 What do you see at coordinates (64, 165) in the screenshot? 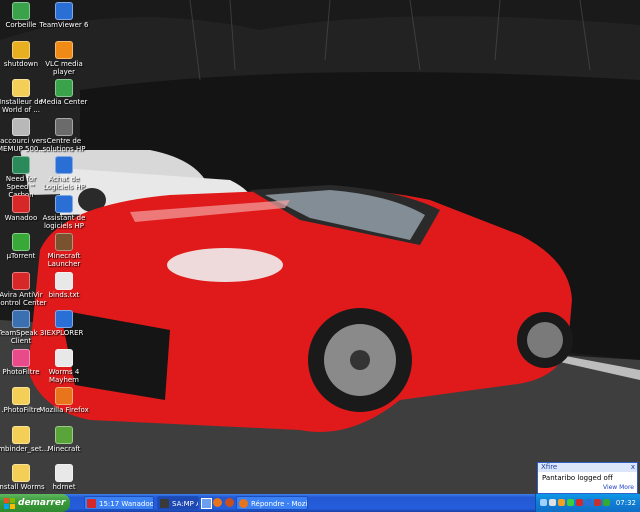
I see `hp-shop-icon` at bounding box center [64, 165].